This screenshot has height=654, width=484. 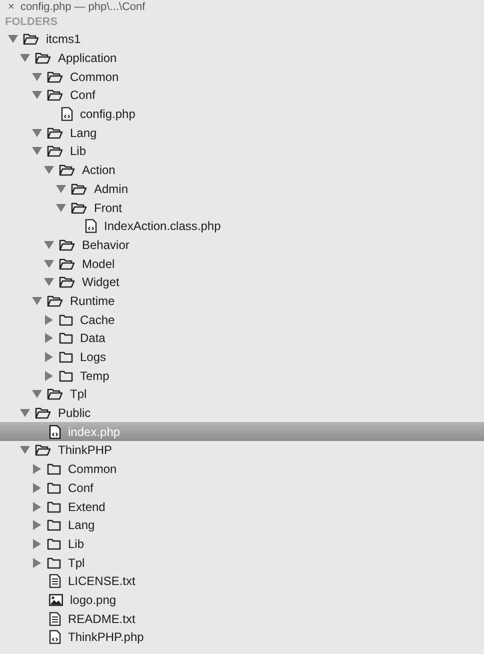 What do you see at coordinates (242, 58) in the screenshot?
I see `folder-row: Application` at bounding box center [242, 58].